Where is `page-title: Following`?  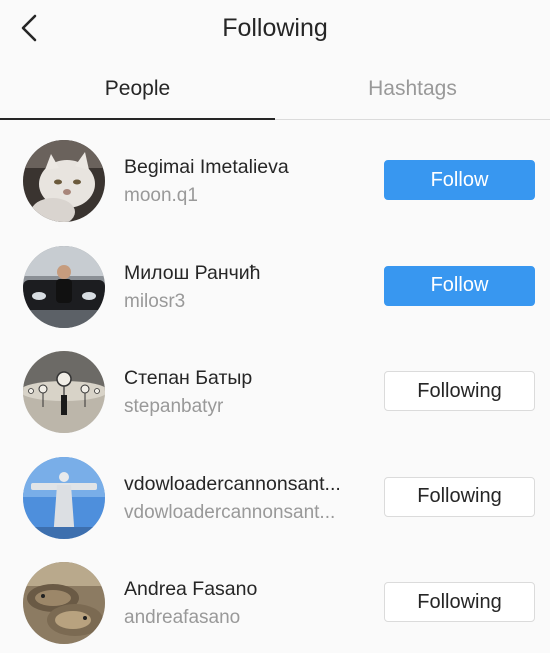 page-title: Following is located at coordinates (275, 28).